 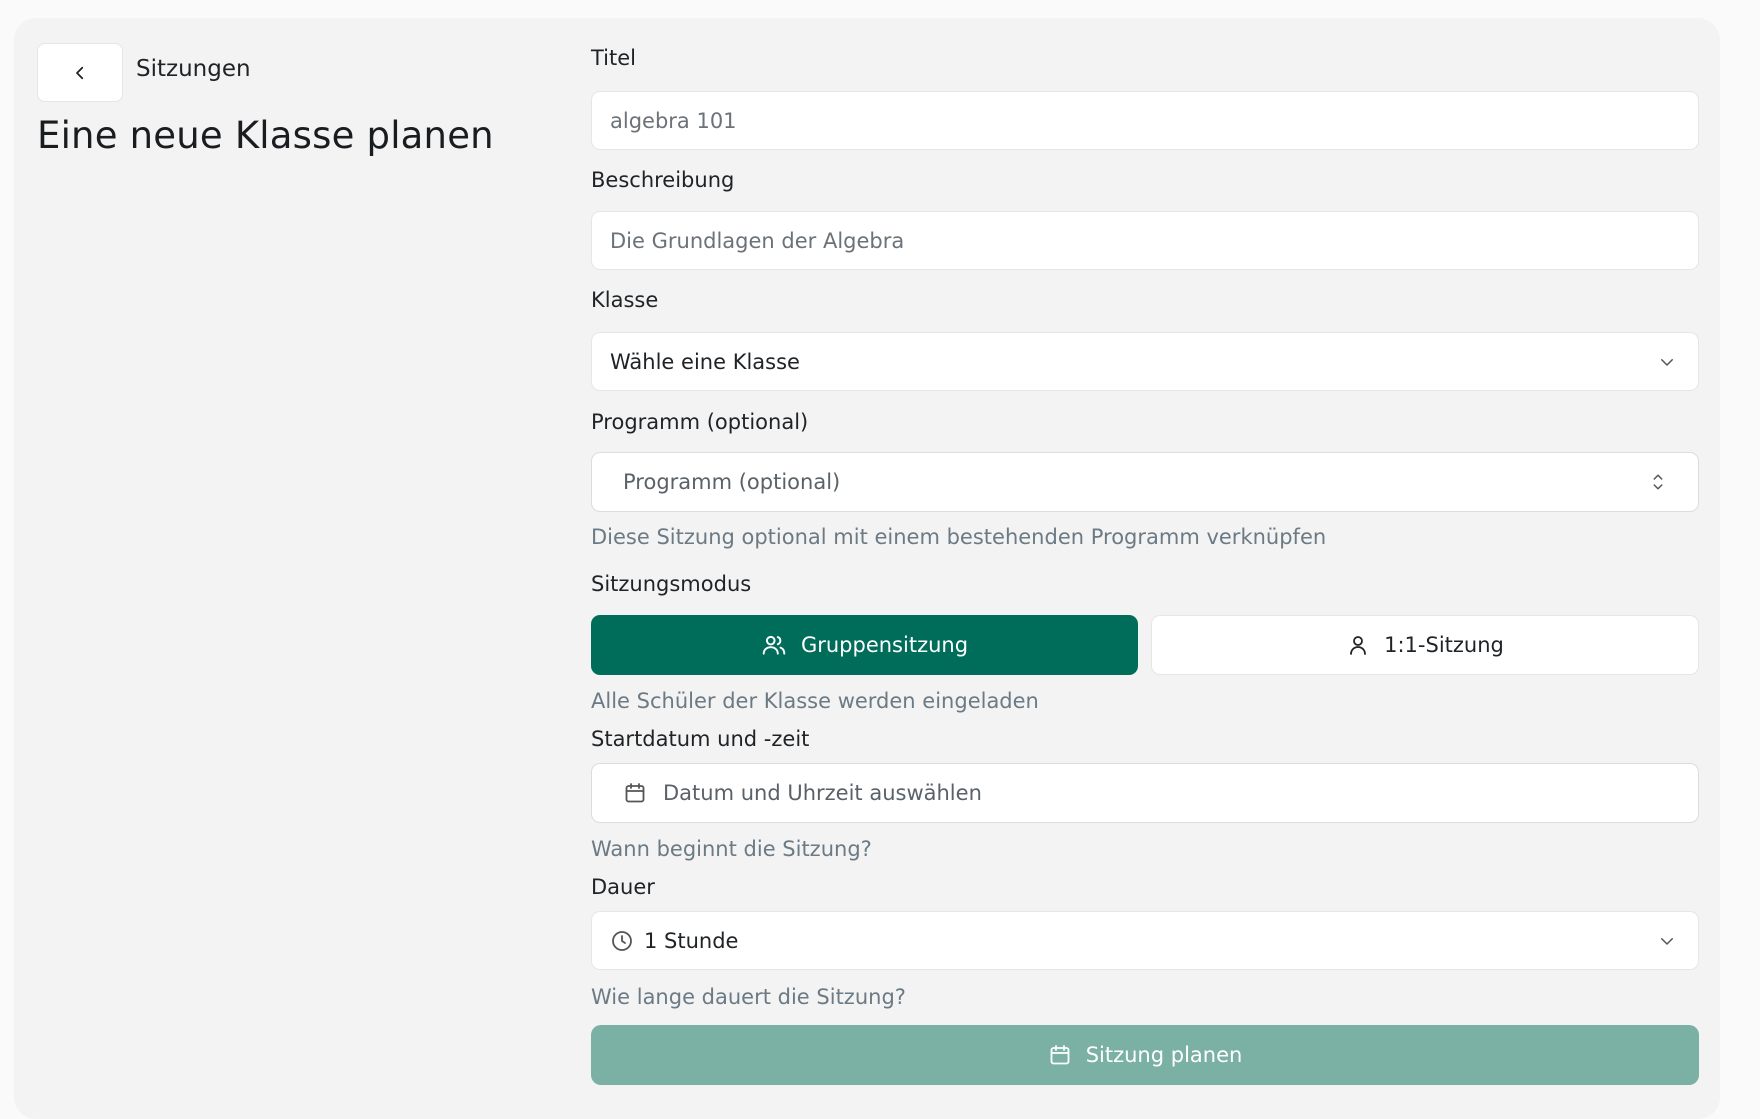 I want to click on breadcrumb: Sitzungen, so click(x=193, y=69).